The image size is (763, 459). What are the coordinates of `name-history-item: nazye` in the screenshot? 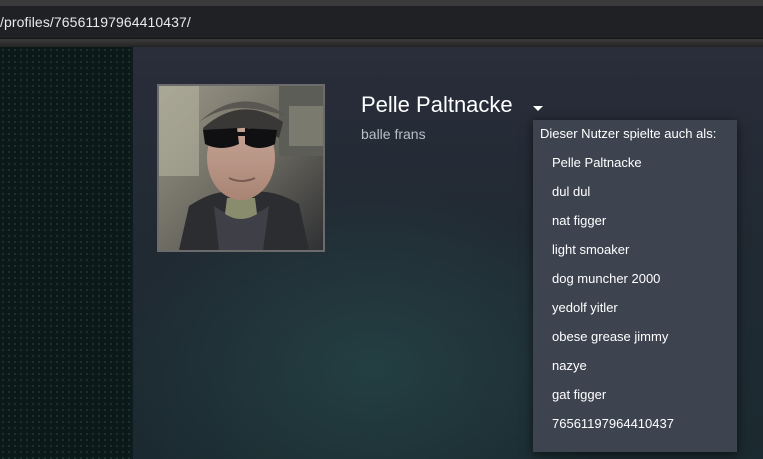 It's located at (569, 365).